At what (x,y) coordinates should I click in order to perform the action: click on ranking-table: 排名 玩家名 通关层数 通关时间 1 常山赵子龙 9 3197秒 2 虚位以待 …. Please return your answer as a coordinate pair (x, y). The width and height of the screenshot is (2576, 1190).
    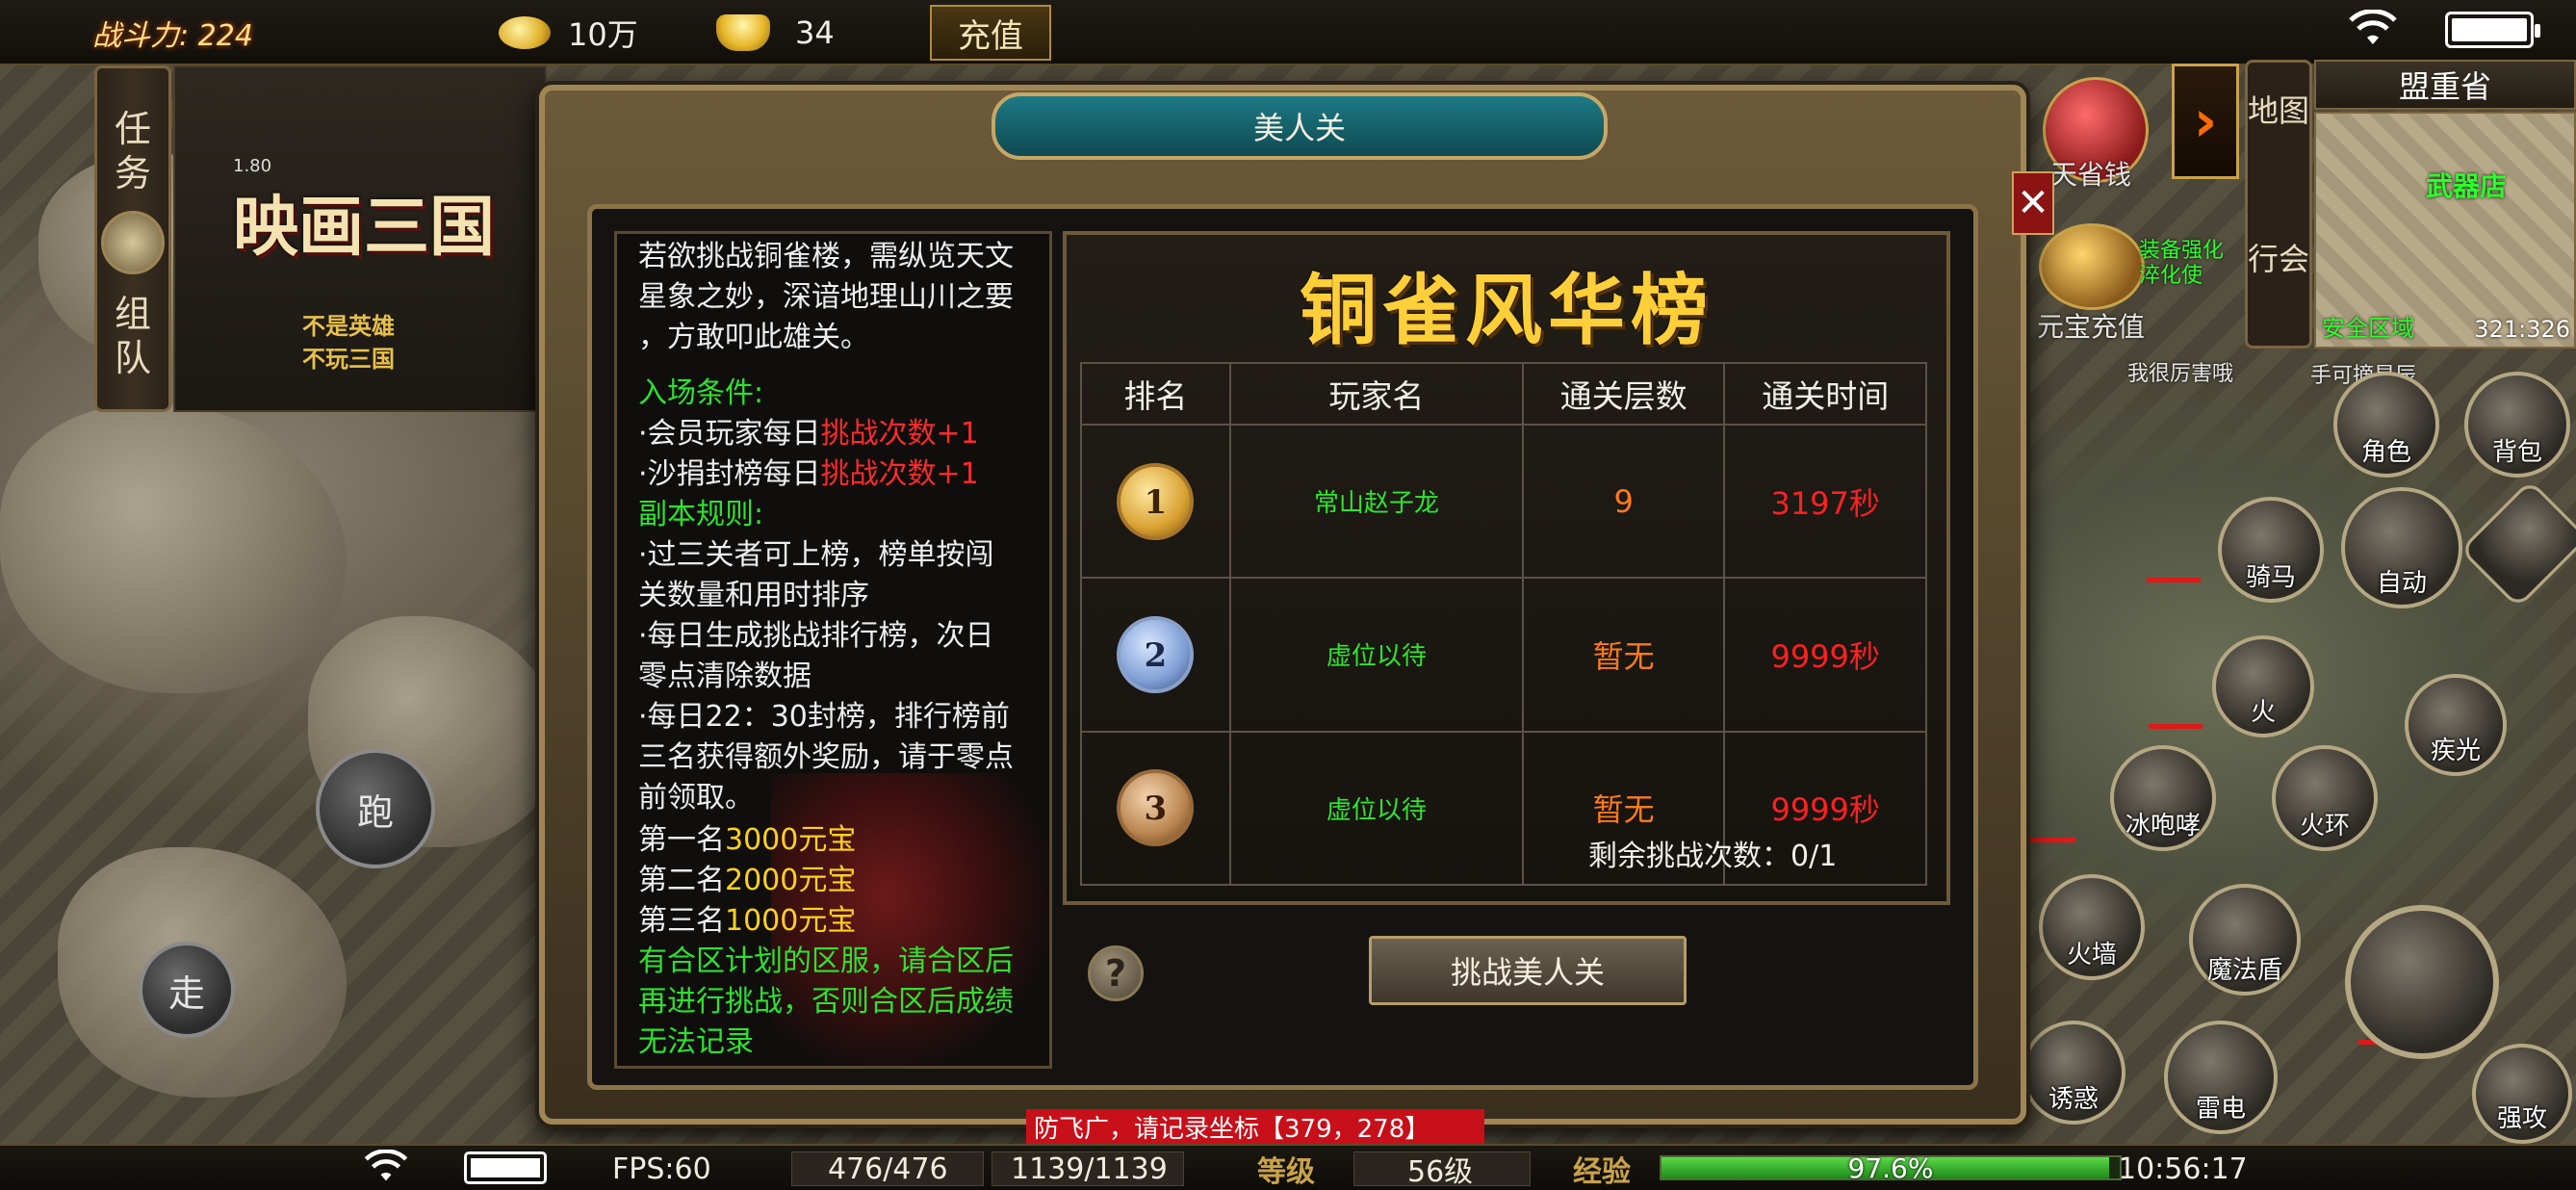
    Looking at the image, I should click on (1504, 625).